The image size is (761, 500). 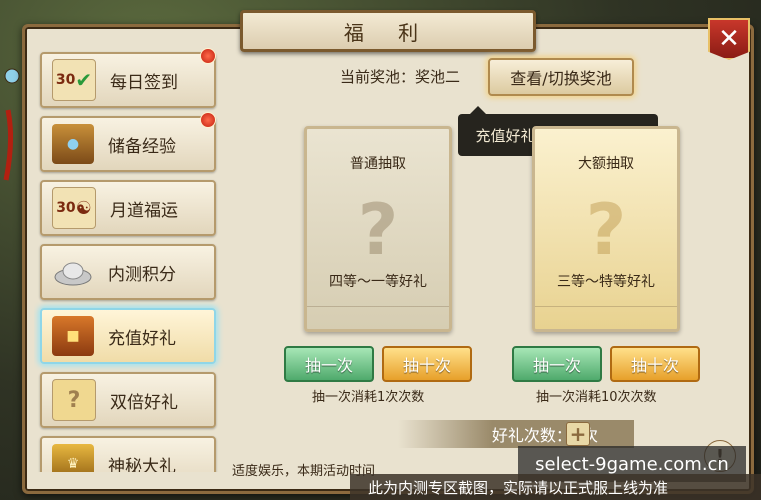 What do you see at coordinates (142, 464) in the screenshot?
I see `sidebar-item-label: 神秘大礼` at bounding box center [142, 464].